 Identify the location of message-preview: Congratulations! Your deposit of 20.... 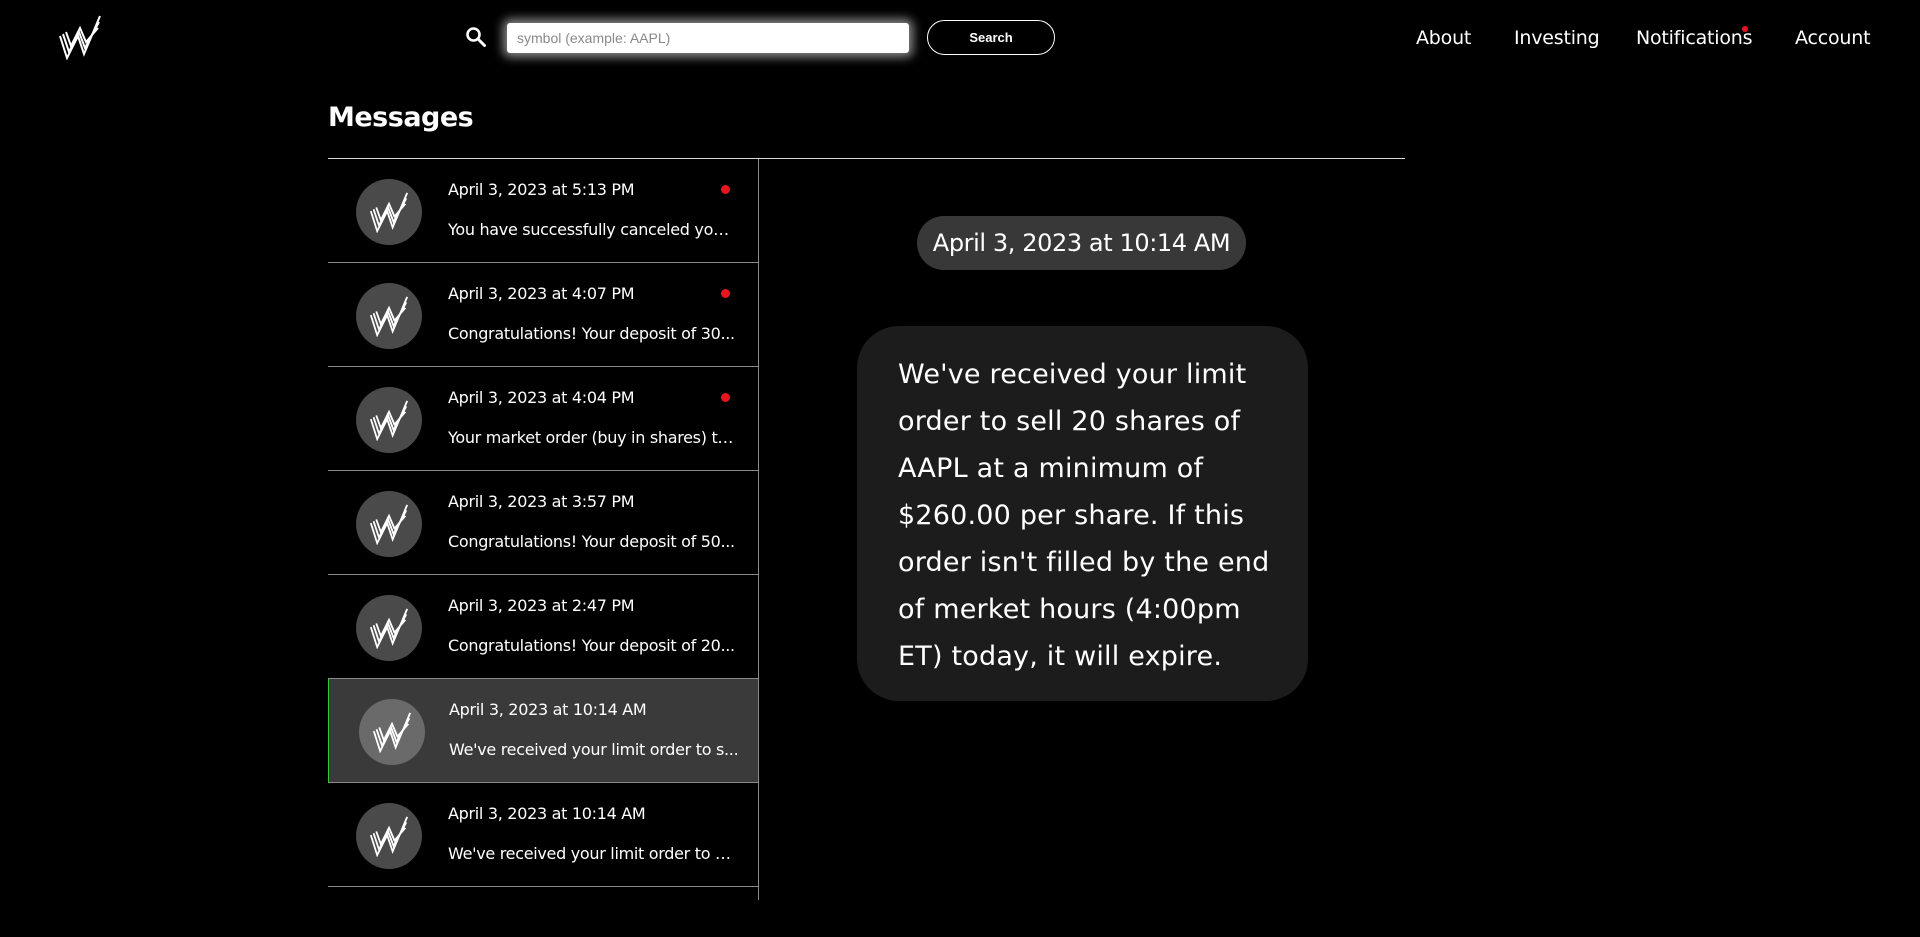
(591, 645).